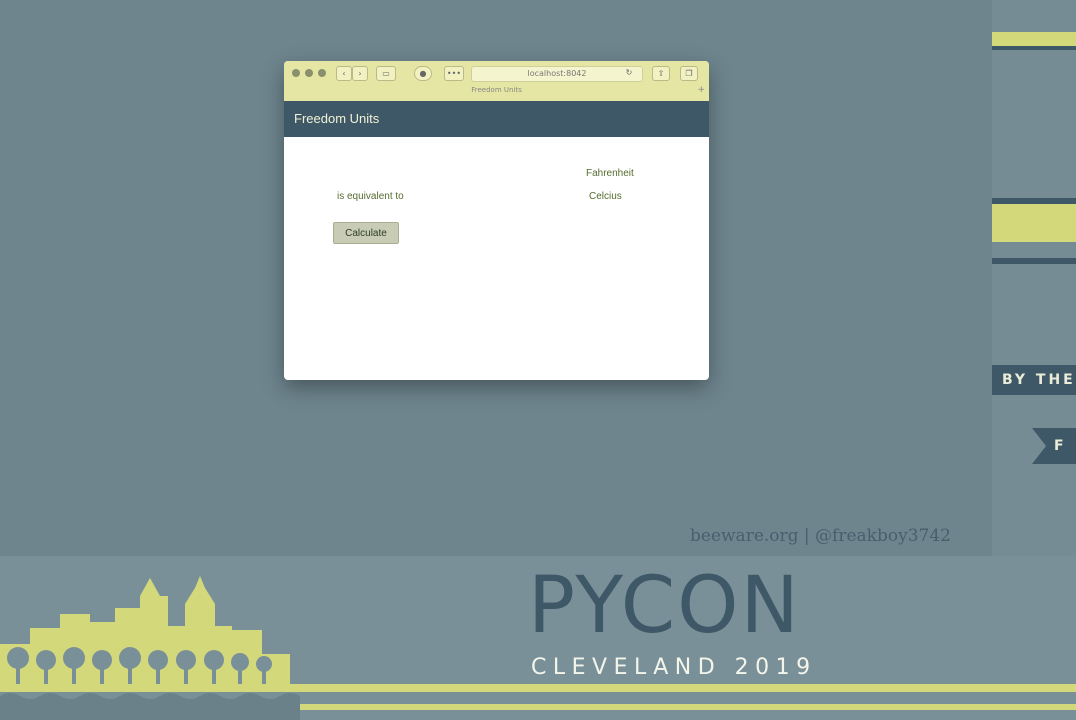 This screenshot has height=720, width=1076. Describe the element at coordinates (496, 90) in the screenshot. I see `tab-title: Freedom Units` at that location.